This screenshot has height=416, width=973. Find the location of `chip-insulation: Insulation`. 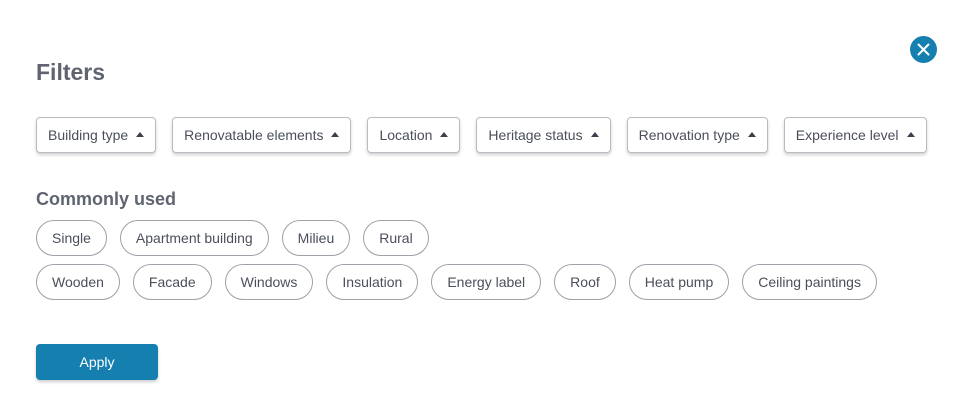

chip-insulation: Insulation is located at coordinates (372, 282).